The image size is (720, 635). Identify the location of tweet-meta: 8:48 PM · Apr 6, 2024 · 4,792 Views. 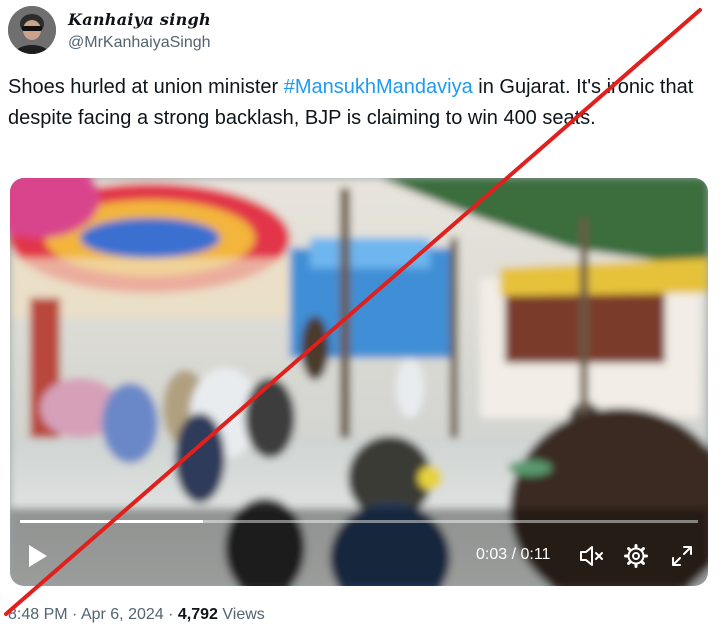
(136, 615).